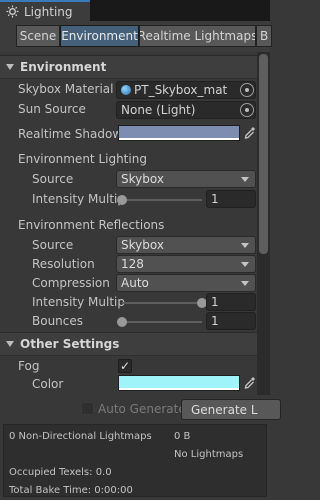  I want to click on tab-realtime-lightmaps: Realtime Lightmaps, so click(197, 36).